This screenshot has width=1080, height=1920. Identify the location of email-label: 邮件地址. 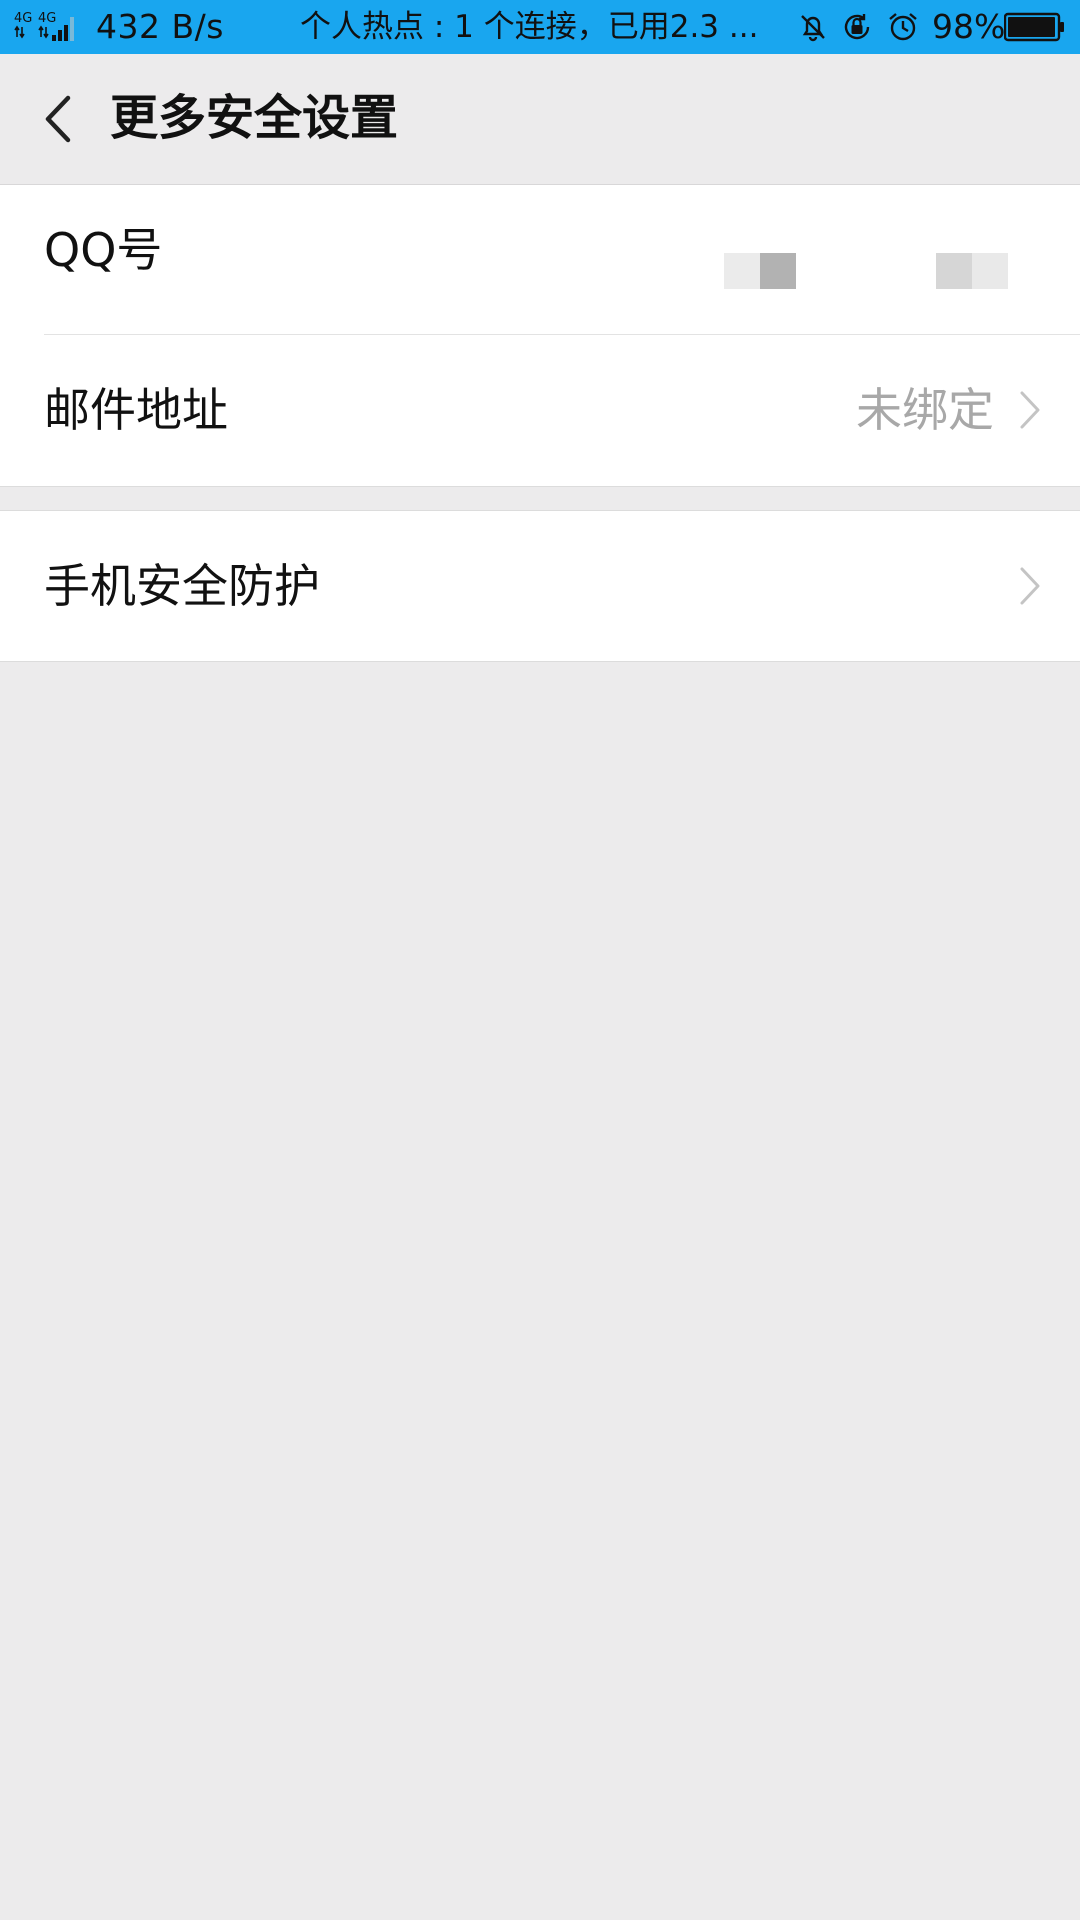
(136, 410).